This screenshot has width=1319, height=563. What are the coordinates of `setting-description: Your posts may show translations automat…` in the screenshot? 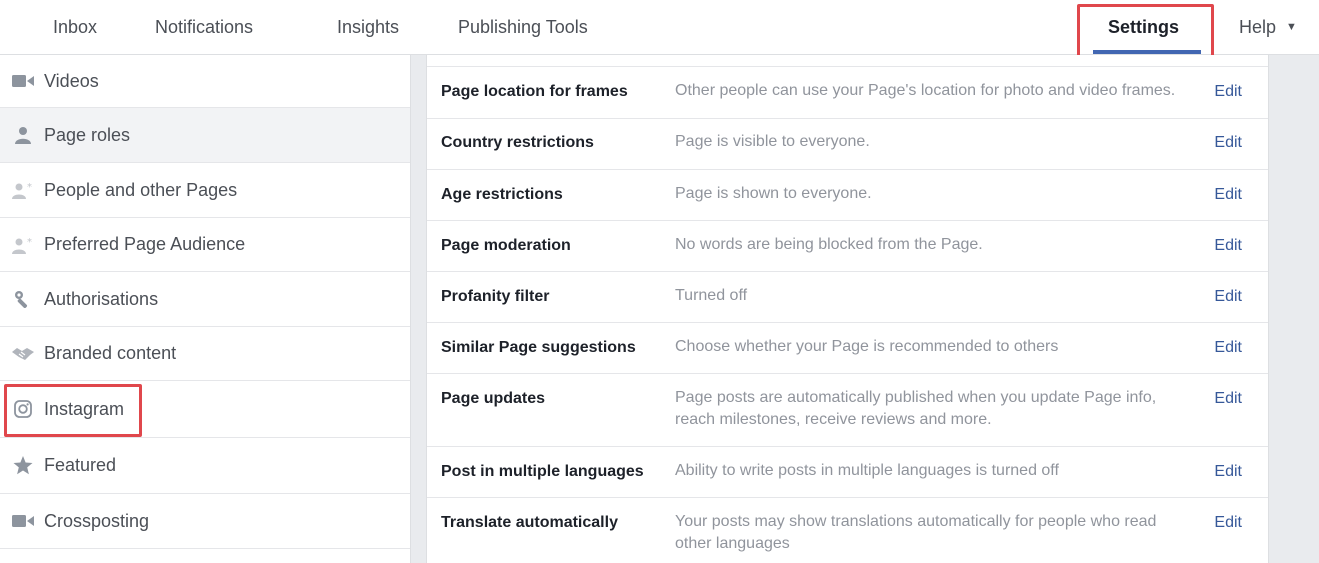 It's located at (916, 532).